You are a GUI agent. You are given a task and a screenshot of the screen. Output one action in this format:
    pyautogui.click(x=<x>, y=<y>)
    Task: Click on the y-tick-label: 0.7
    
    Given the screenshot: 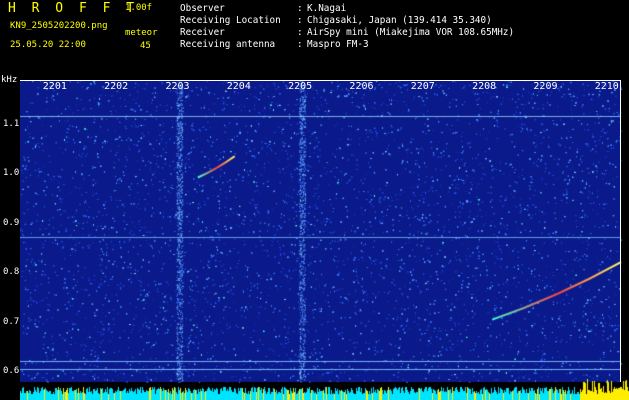 What is the action you would take?
    pyautogui.click(x=11, y=321)
    